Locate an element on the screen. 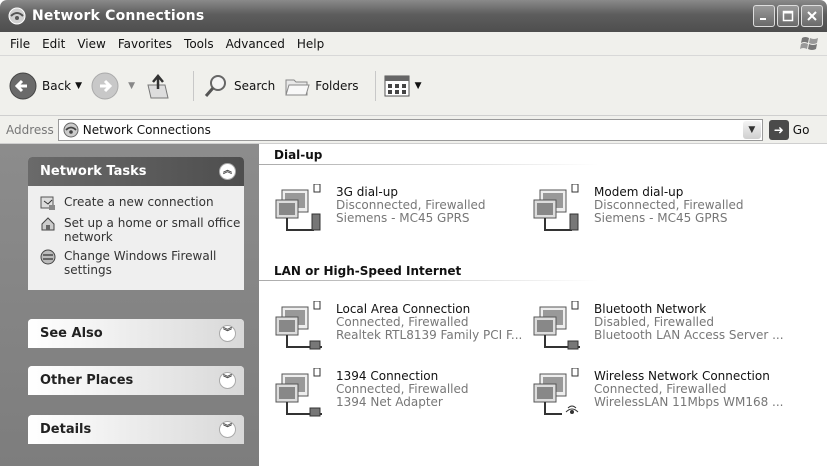  back-button: Back ▼ is located at coordinates (45, 86).